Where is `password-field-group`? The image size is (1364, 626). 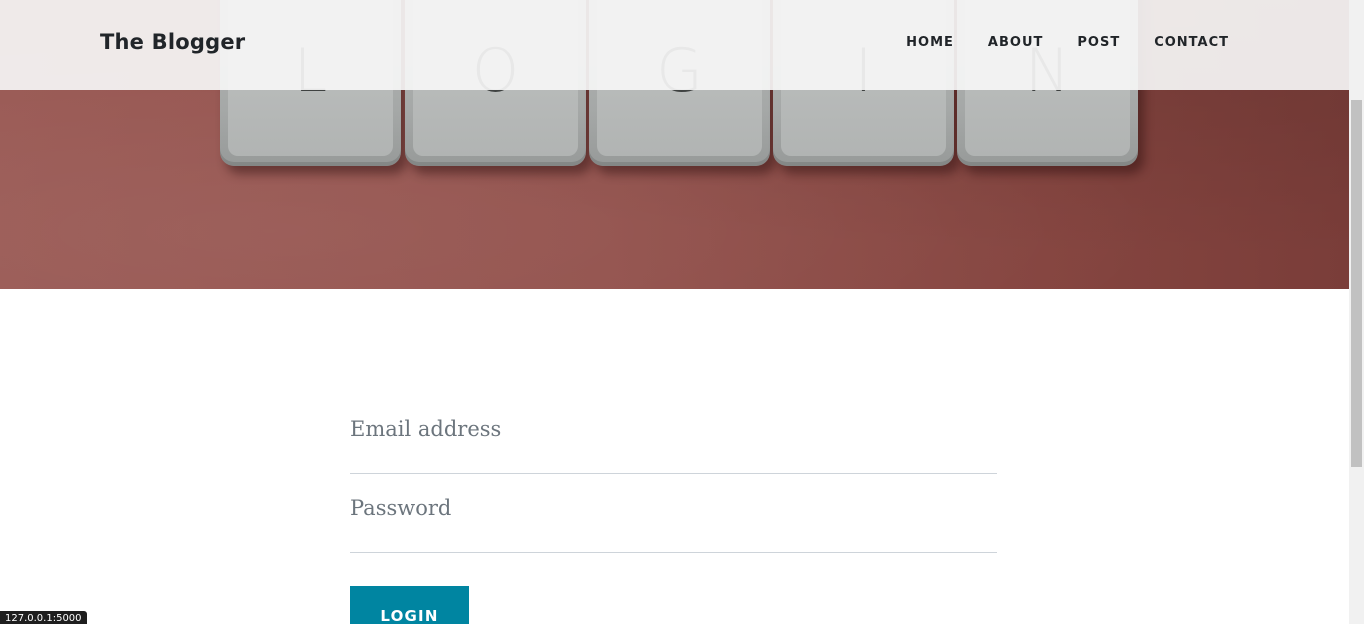 password-field-group is located at coordinates (673, 516).